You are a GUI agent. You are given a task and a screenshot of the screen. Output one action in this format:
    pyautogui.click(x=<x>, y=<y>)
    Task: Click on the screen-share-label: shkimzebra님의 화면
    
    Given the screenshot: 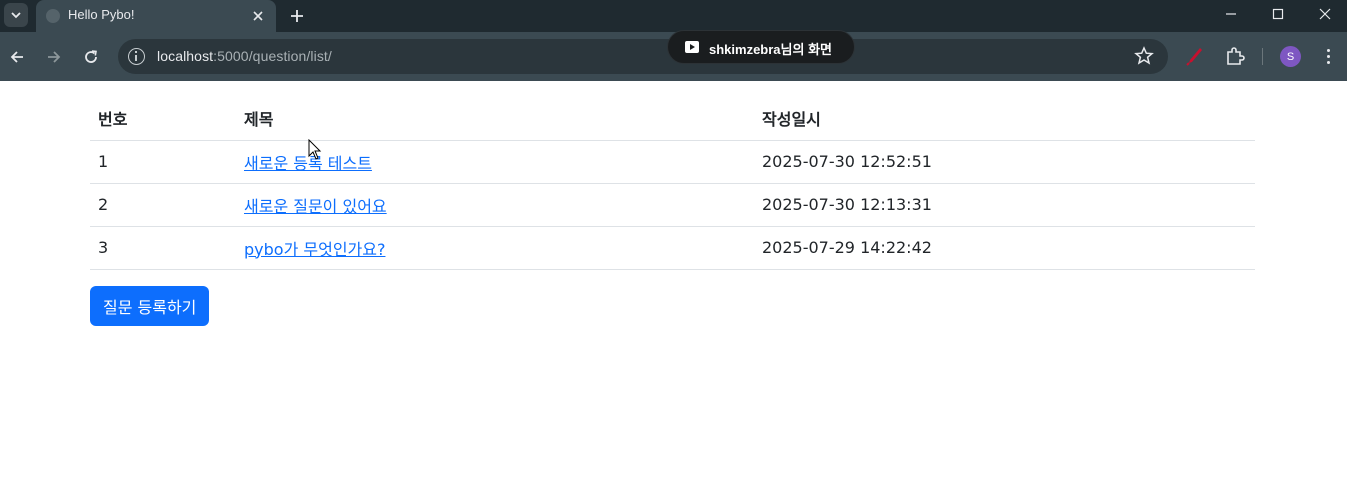 What is the action you would take?
    pyautogui.click(x=770, y=49)
    